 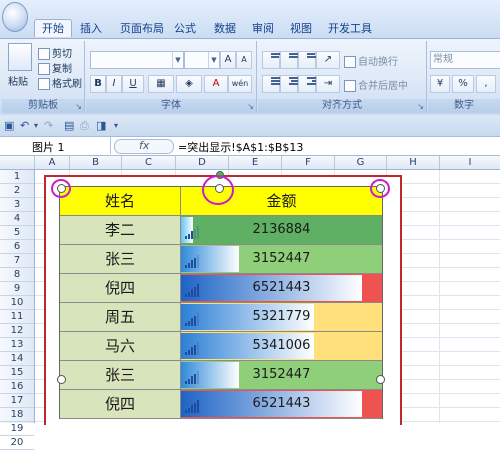 I want to click on tab-page-layout: 页面布局, so click(x=142, y=28).